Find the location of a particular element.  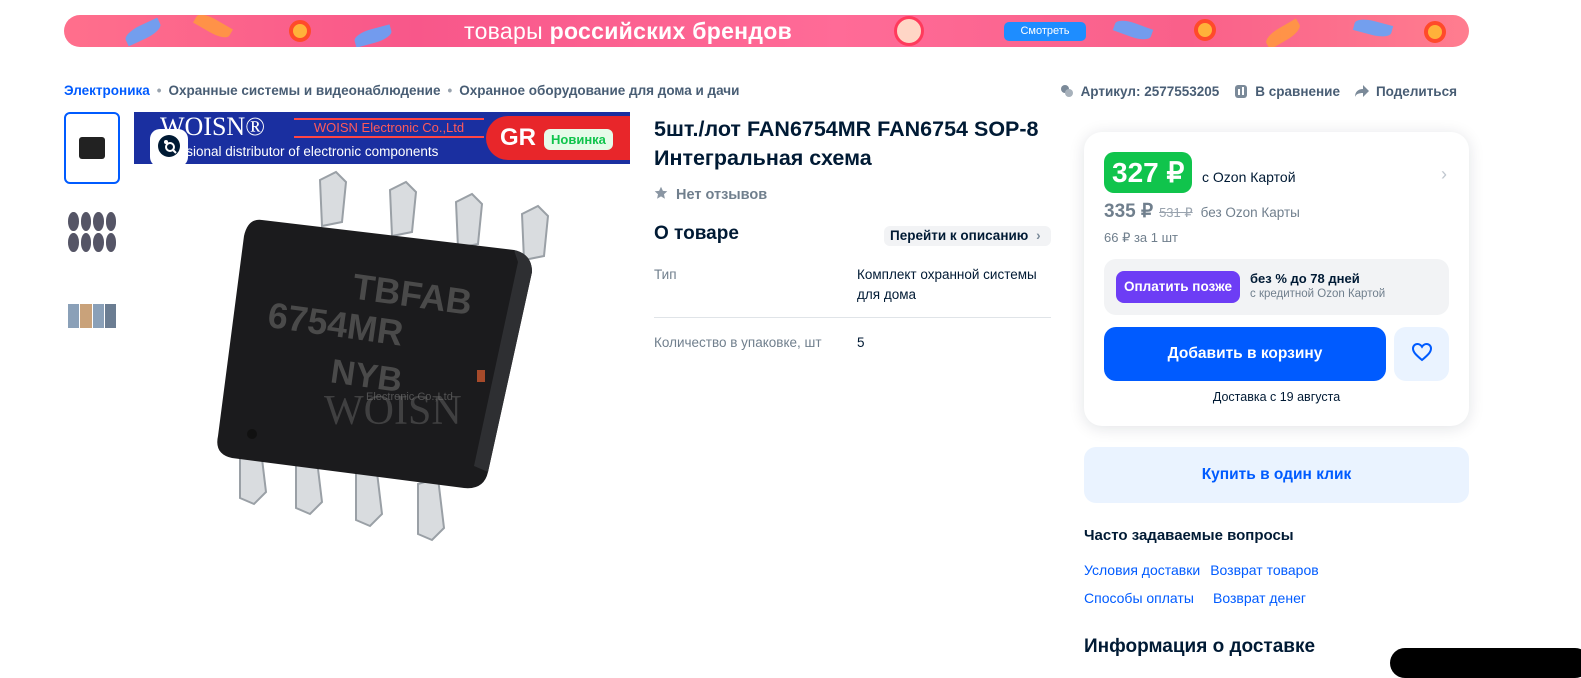

components-grid-thumbnail-icon is located at coordinates (92, 232).